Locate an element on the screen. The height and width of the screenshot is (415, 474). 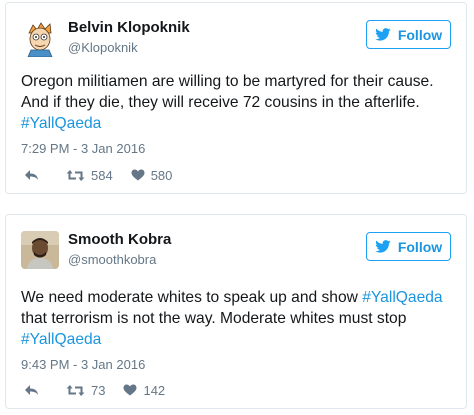
tweet-actions: 584 580 is located at coordinates (98, 175).